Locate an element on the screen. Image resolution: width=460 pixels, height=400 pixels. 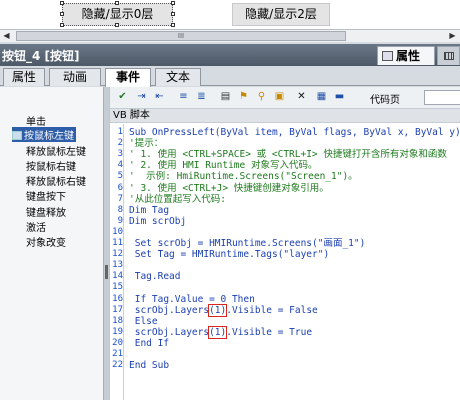
code-line: 18 Else is located at coordinates (285, 321).